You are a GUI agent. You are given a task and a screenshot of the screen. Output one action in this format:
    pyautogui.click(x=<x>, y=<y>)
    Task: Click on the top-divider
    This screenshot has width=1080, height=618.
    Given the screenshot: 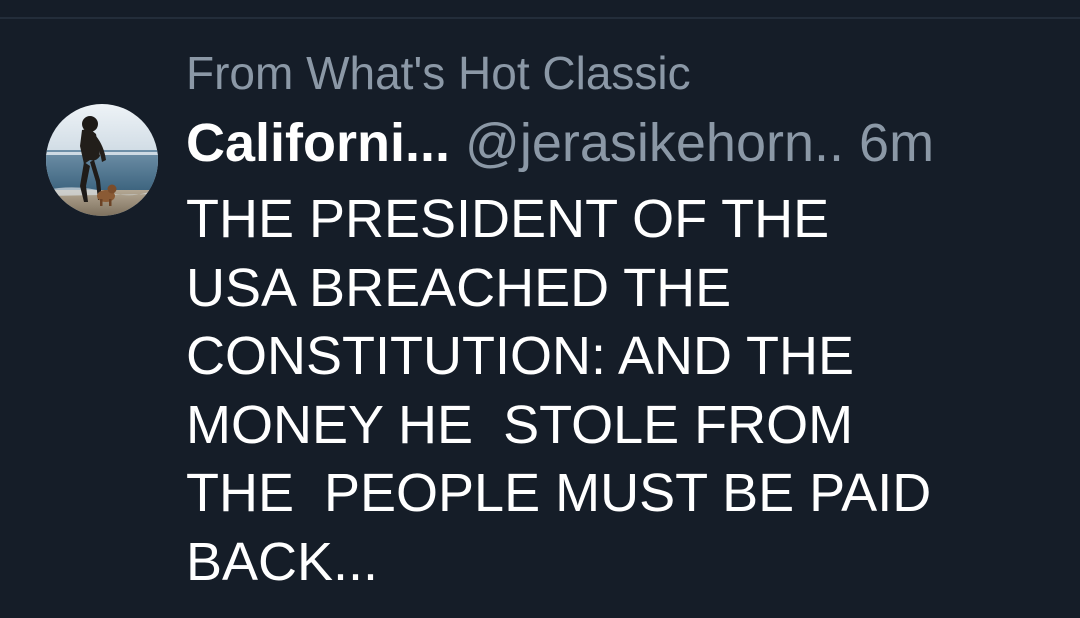 What is the action you would take?
    pyautogui.click(x=540, y=18)
    